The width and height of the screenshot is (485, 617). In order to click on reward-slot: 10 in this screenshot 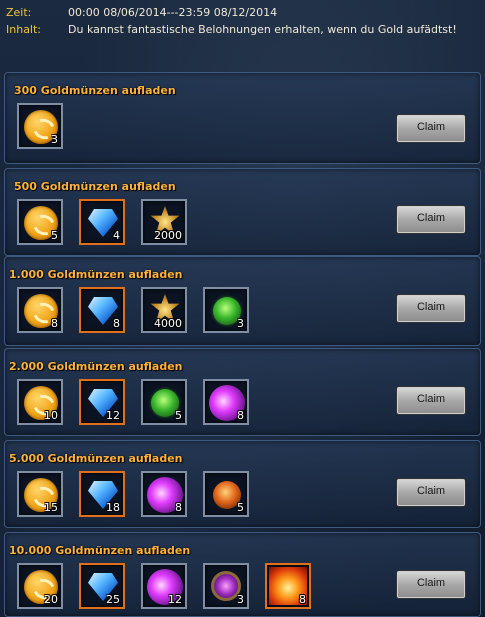, I will do `click(40, 402)`.